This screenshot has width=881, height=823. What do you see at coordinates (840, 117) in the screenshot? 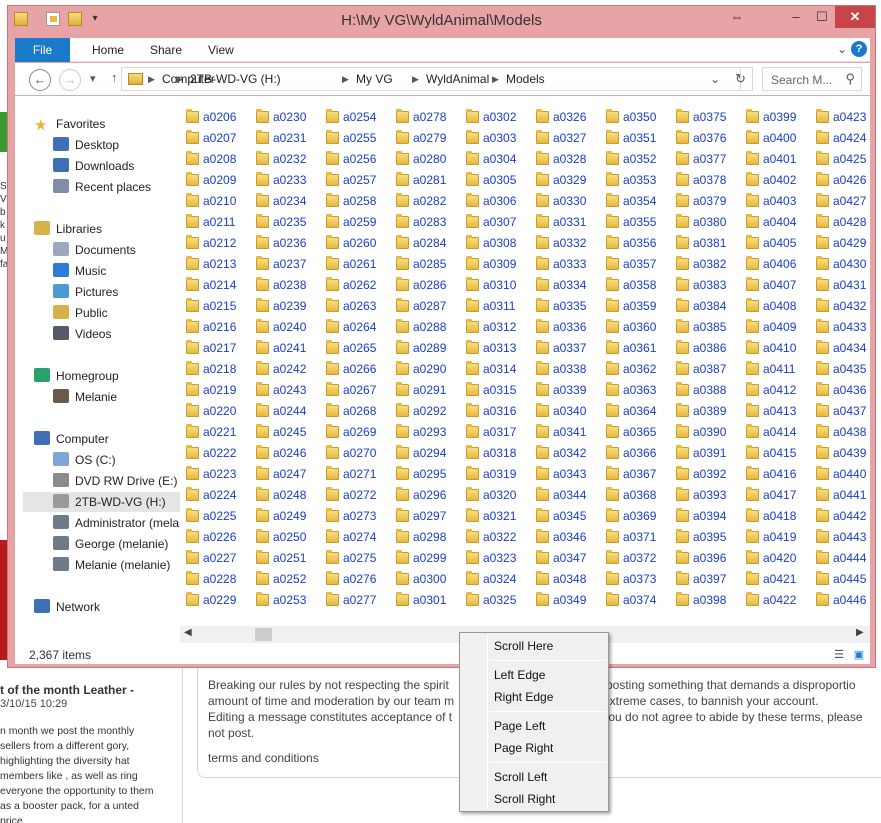
I see `folder-item: a0423` at bounding box center [840, 117].